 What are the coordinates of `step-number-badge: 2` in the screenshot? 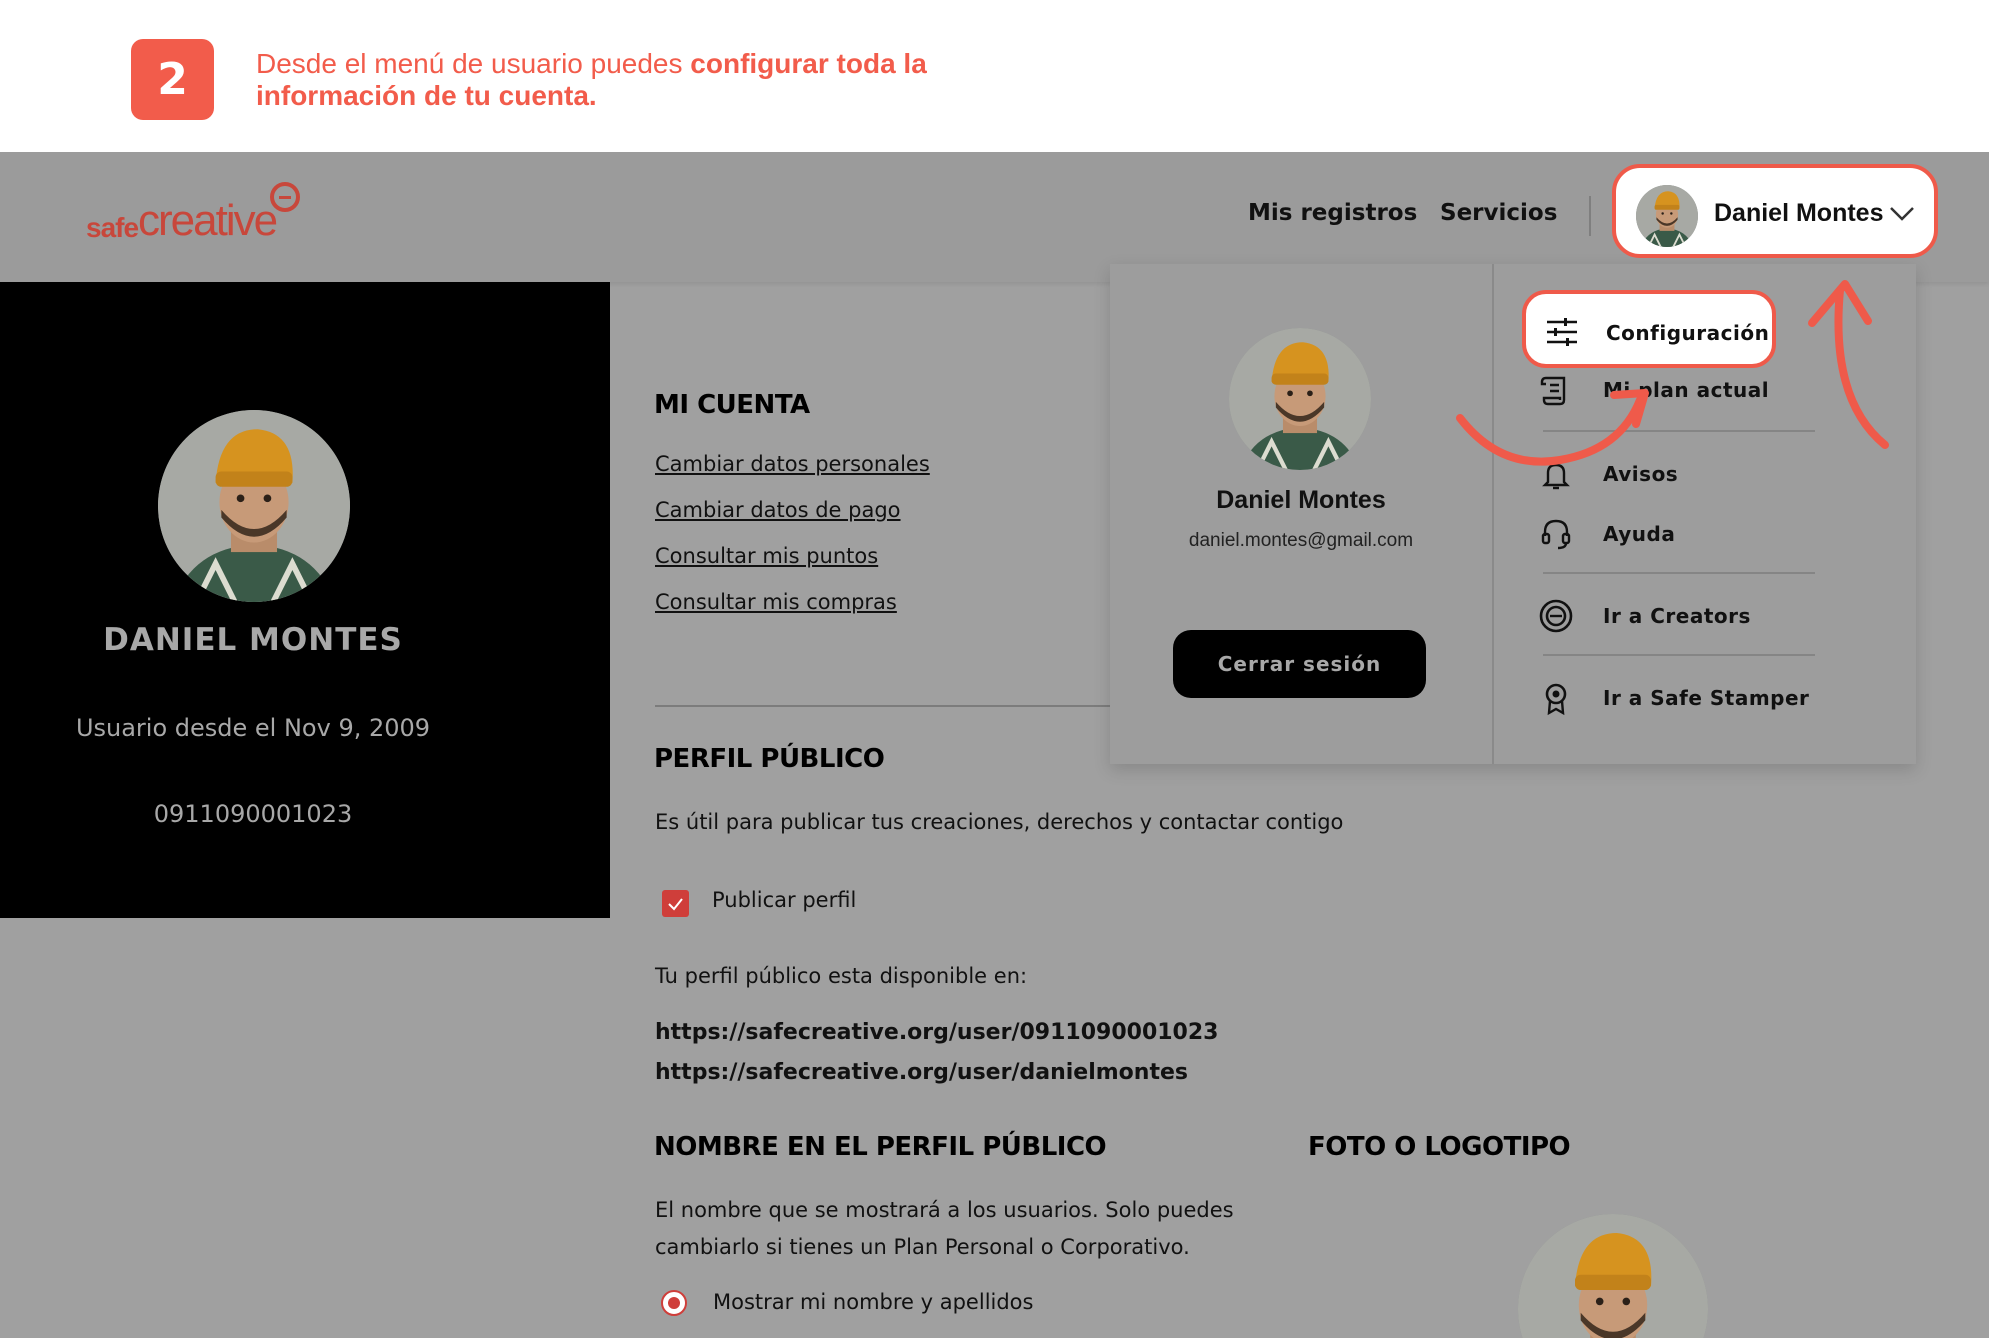 It's located at (172, 79).